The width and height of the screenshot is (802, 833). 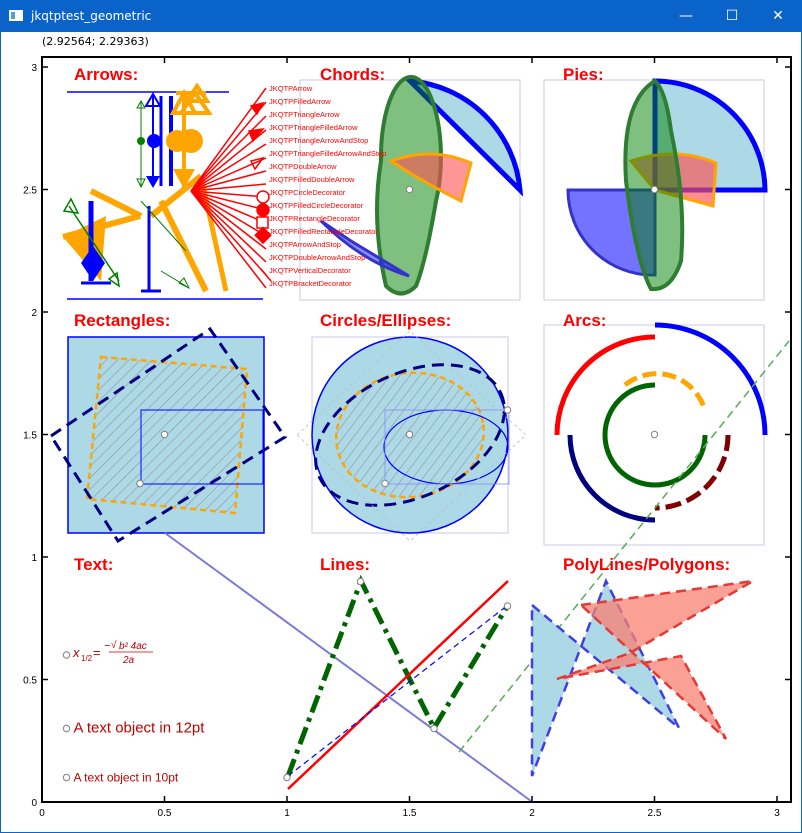 What do you see at coordinates (312, 179) in the screenshot?
I see `arrow-type-label: JKQTPFilledDoubleArrow` at bounding box center [312, 179].